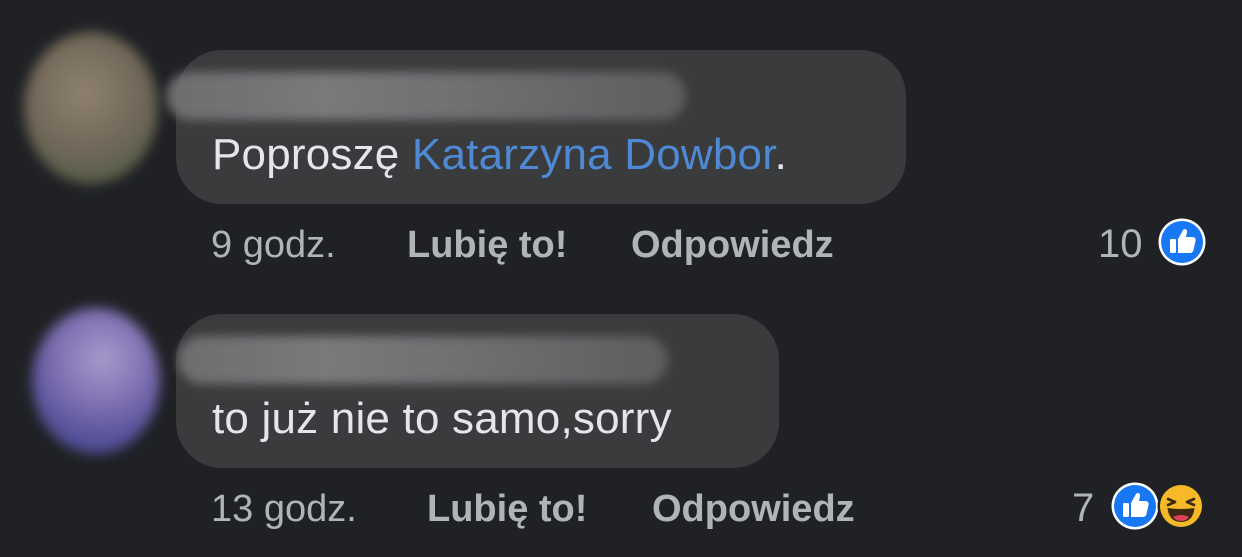  I want to click on previous-comment-fragment, so click(490, 4).